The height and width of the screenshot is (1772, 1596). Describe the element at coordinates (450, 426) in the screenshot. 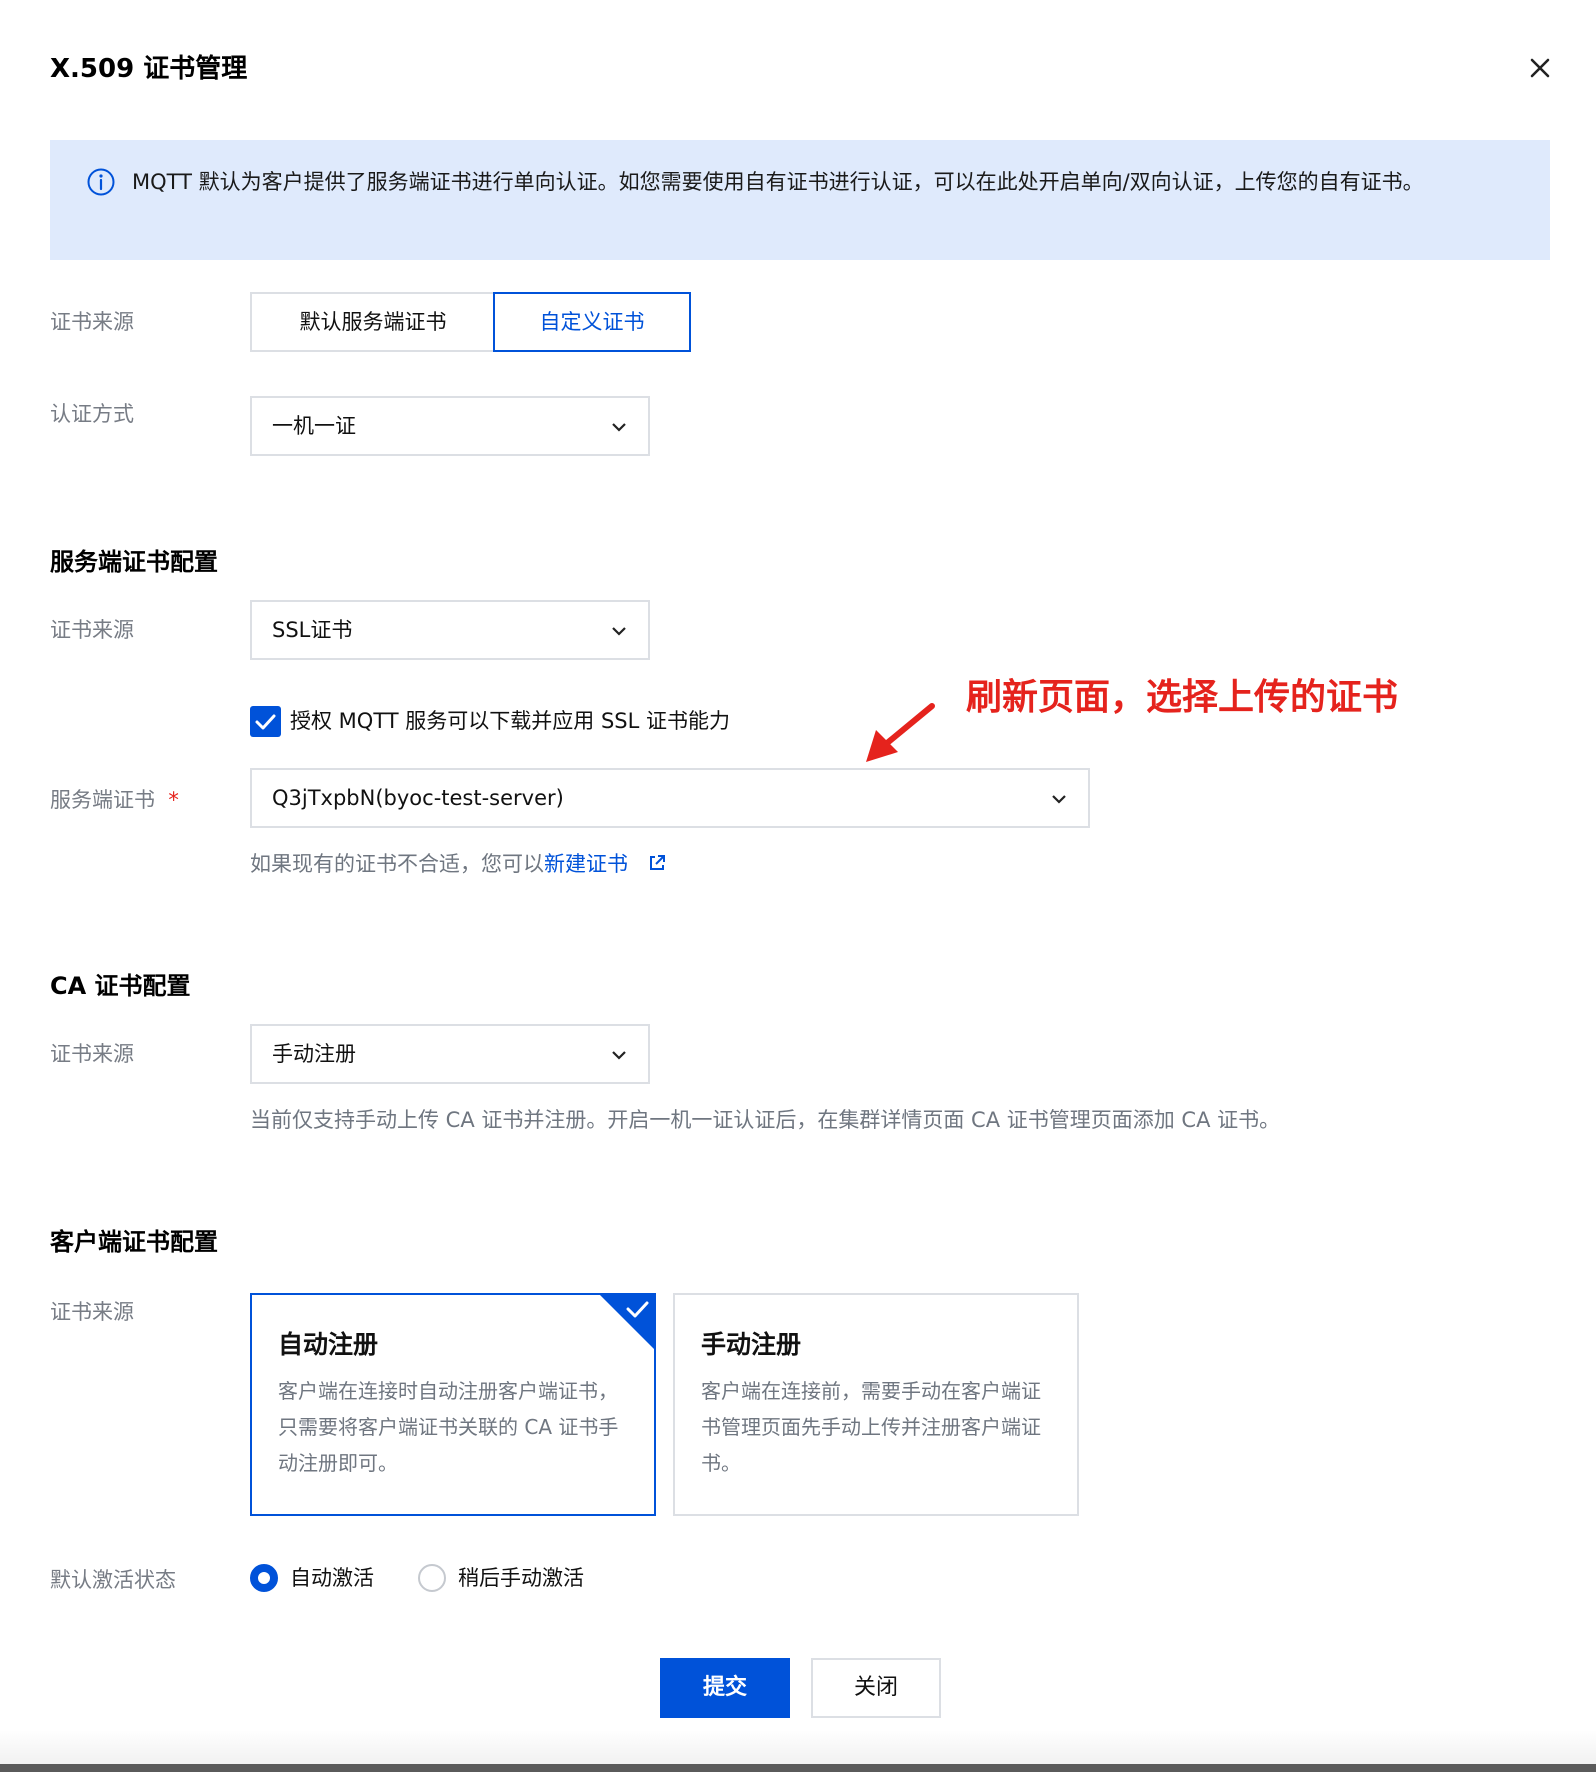

I see `auth-method-select: 一机一证` at that location.